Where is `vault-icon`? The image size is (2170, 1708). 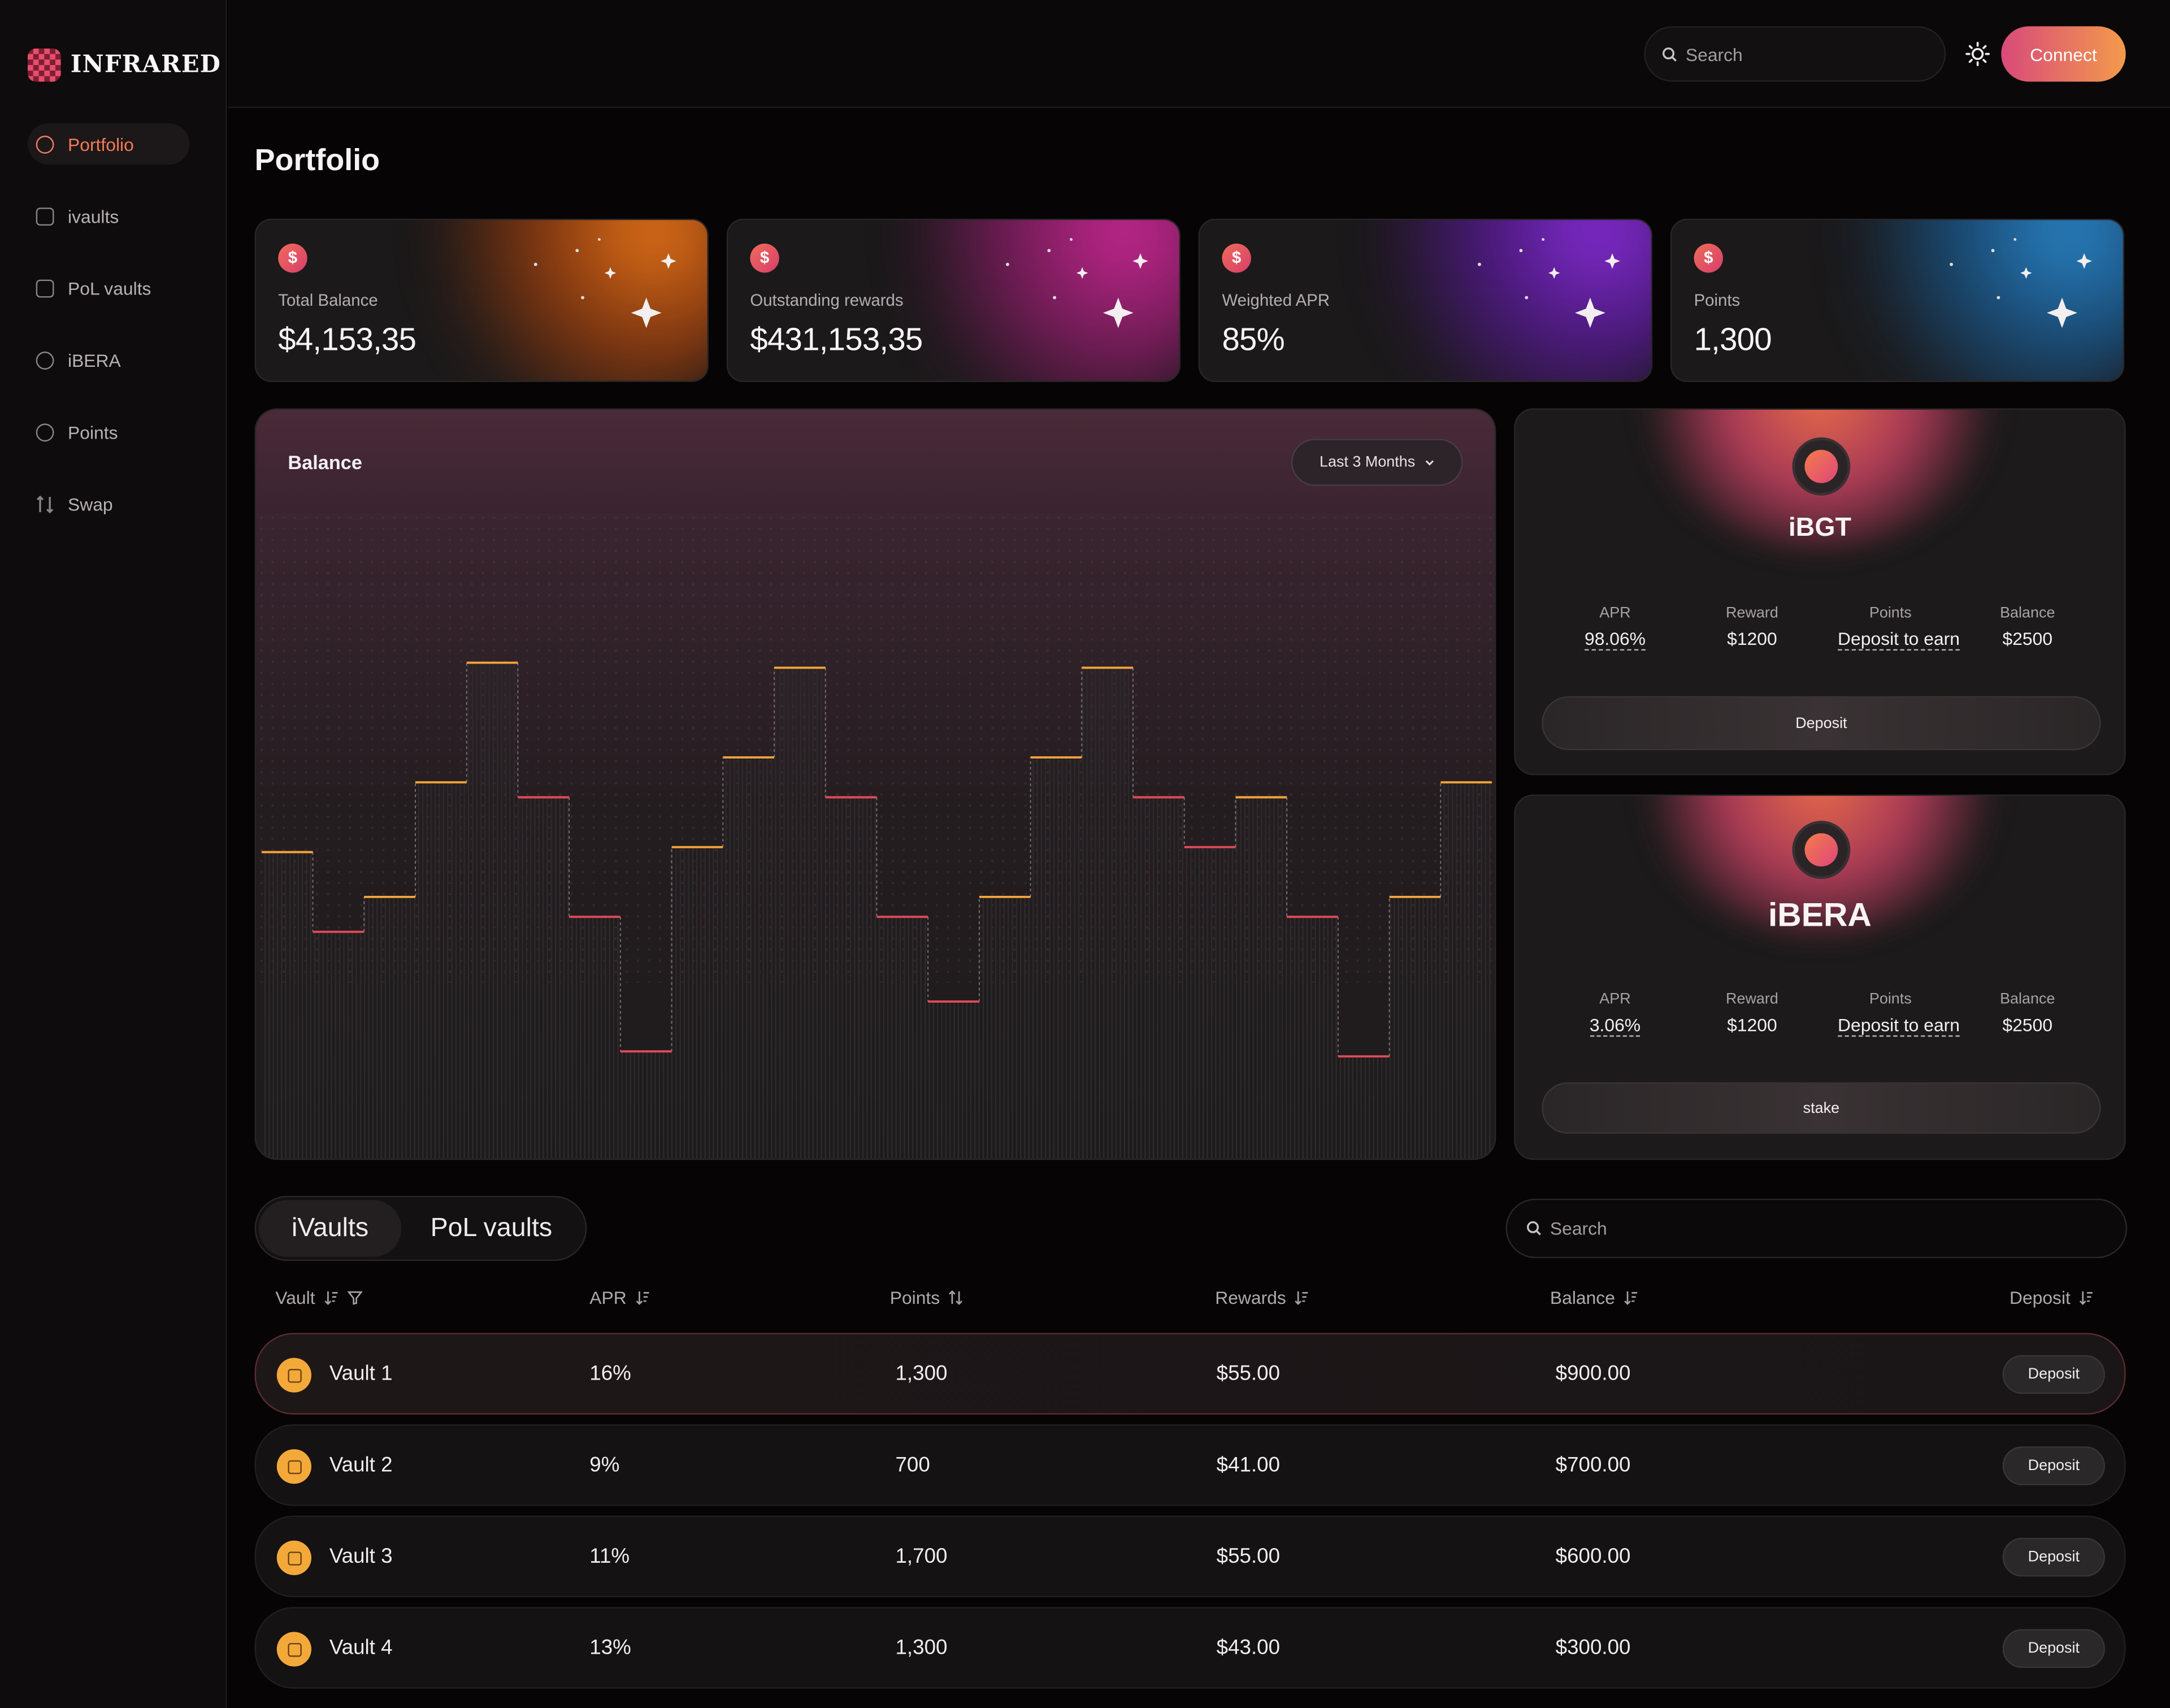
vault-icon is located at coordinates (45, 216).